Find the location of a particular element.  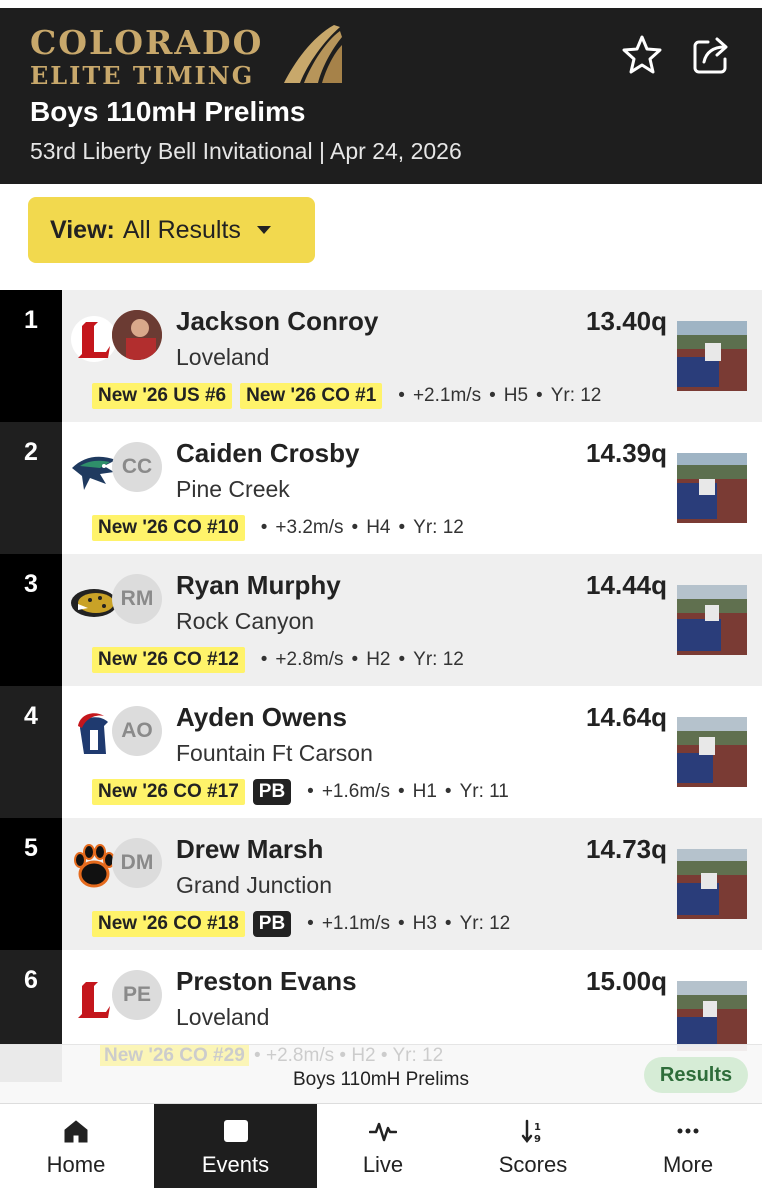

ranking-badge: New '26 US #6 is located at coordinates (162, 396).